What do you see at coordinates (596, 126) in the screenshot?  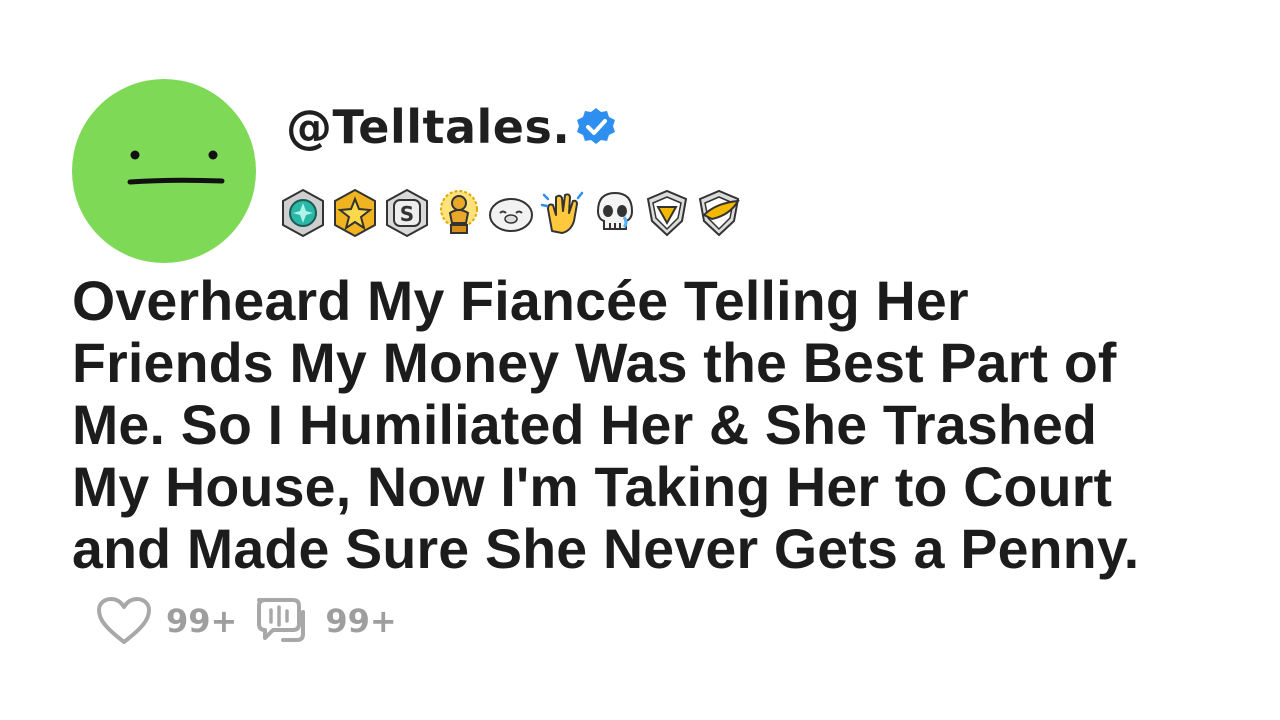 I see `verified-icon` at bounding box center [596, 126].